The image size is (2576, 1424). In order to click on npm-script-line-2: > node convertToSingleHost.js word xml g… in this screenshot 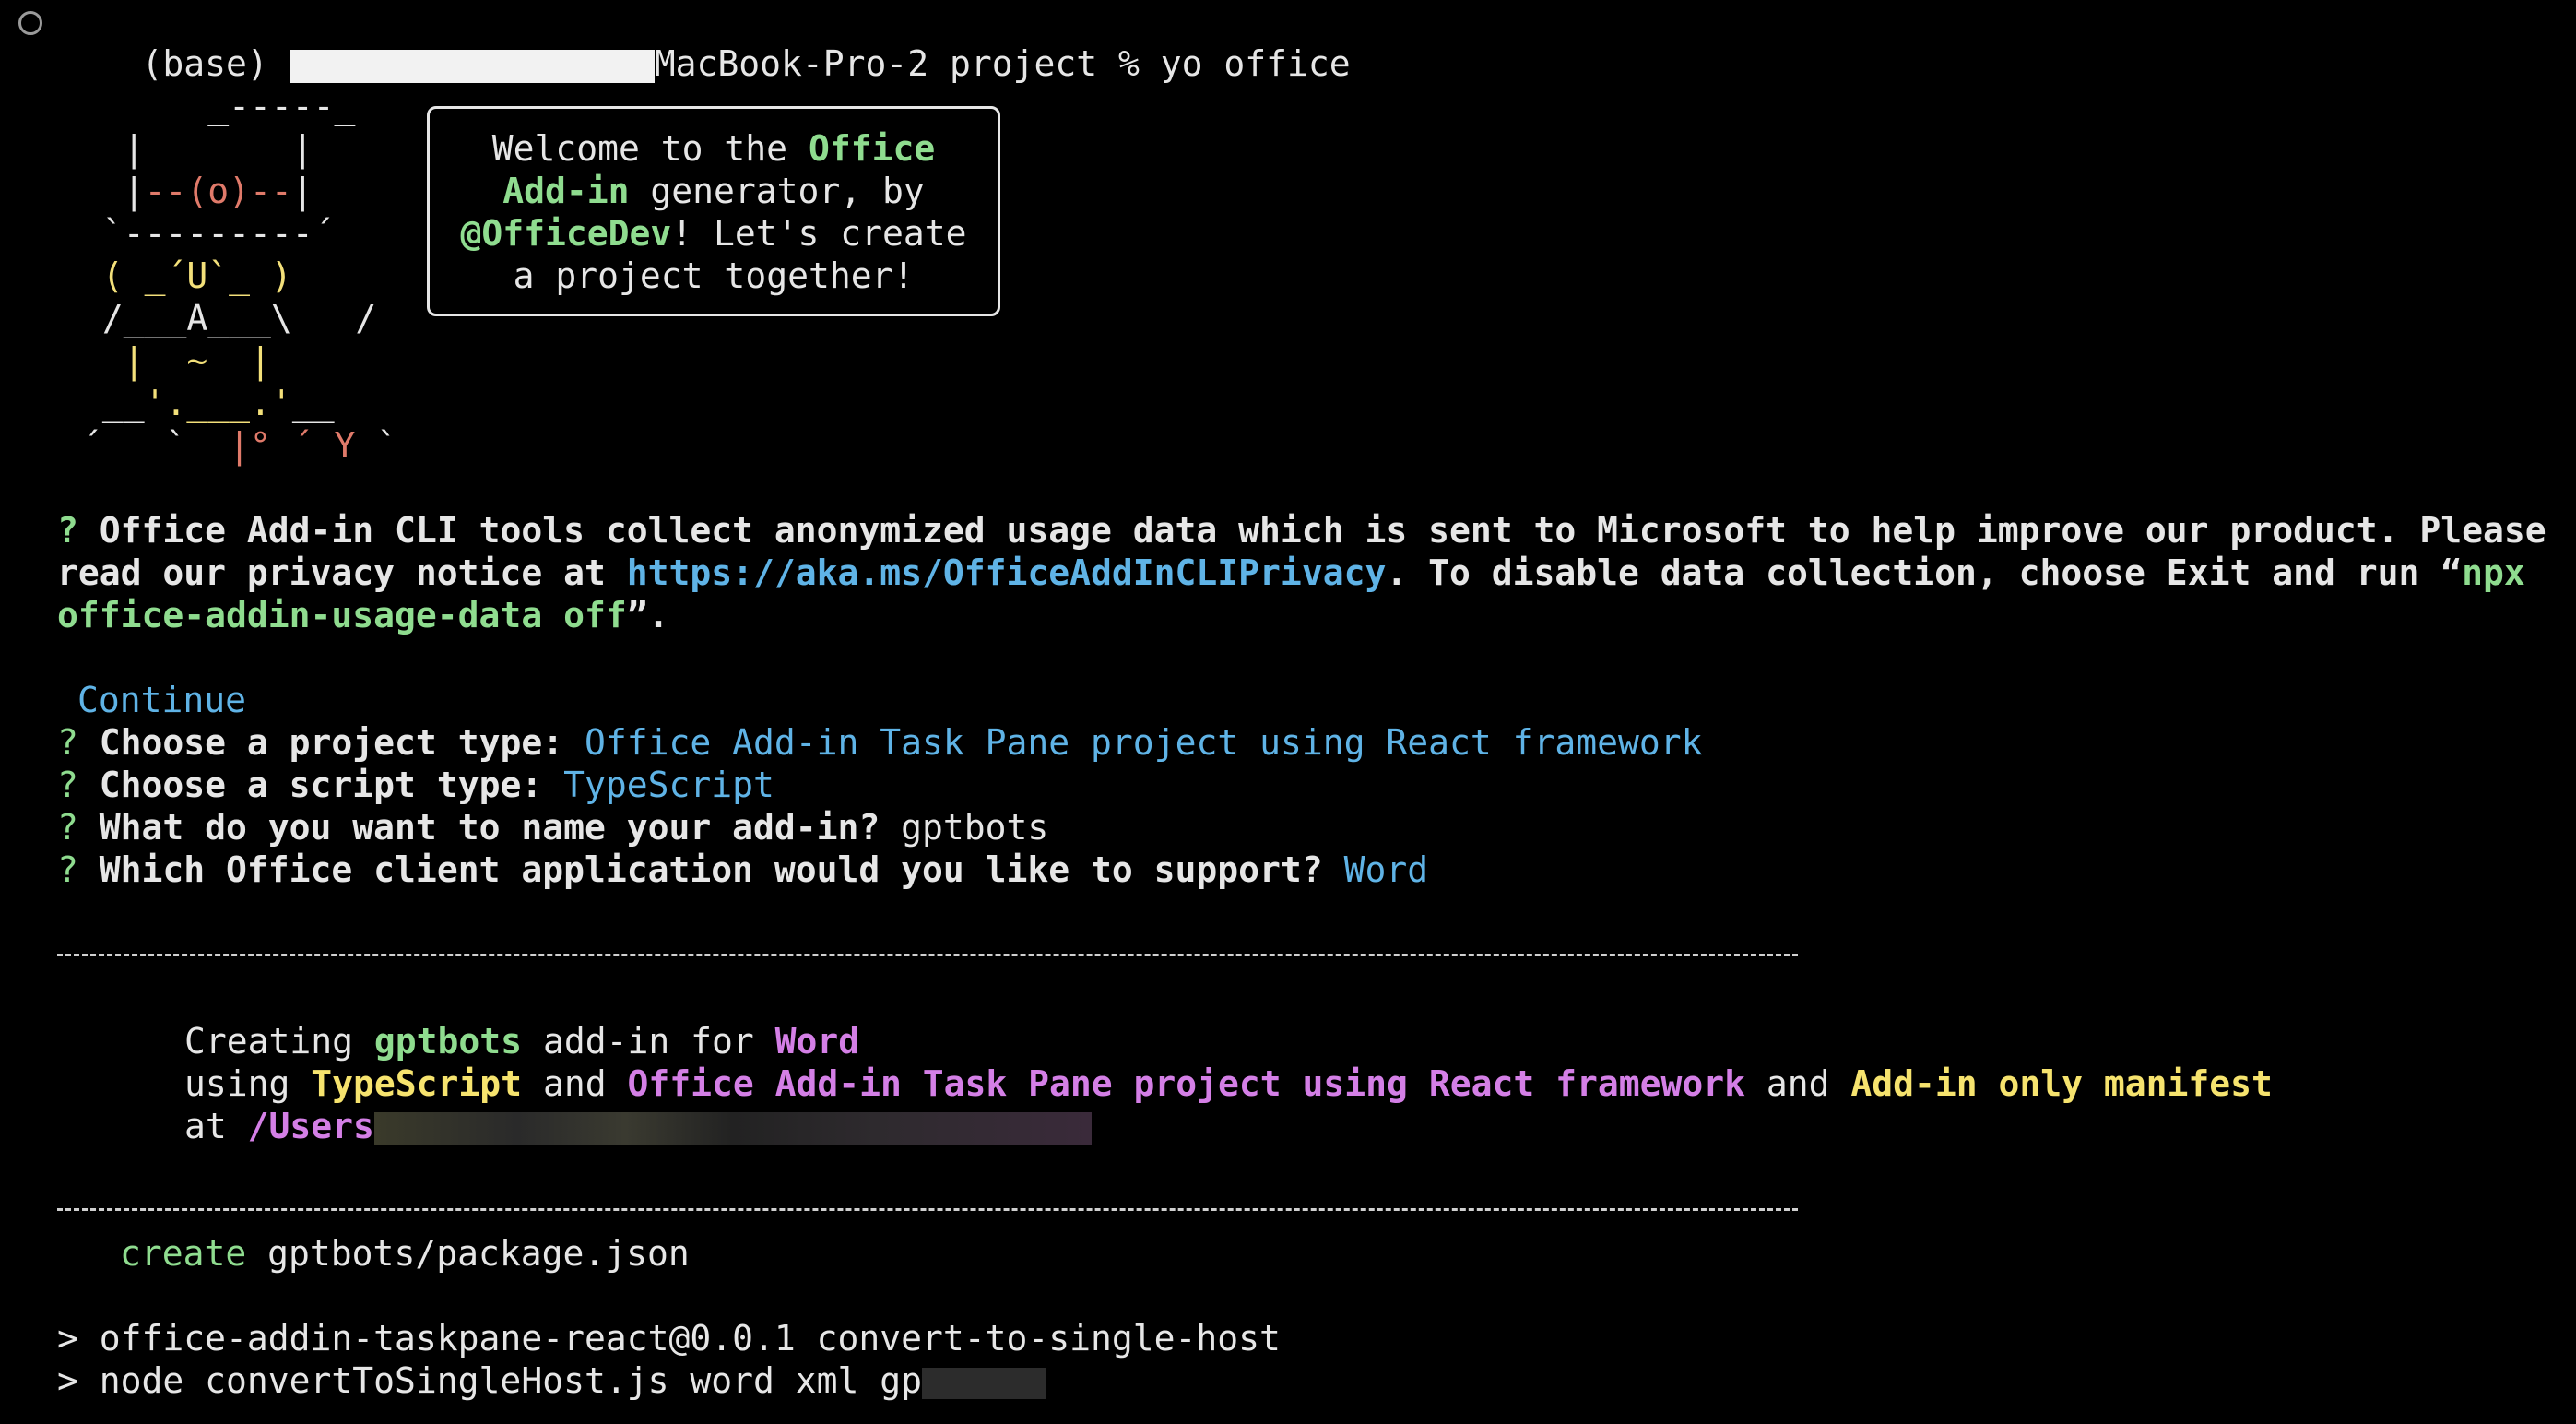, I will do `click(551, 1380)`.